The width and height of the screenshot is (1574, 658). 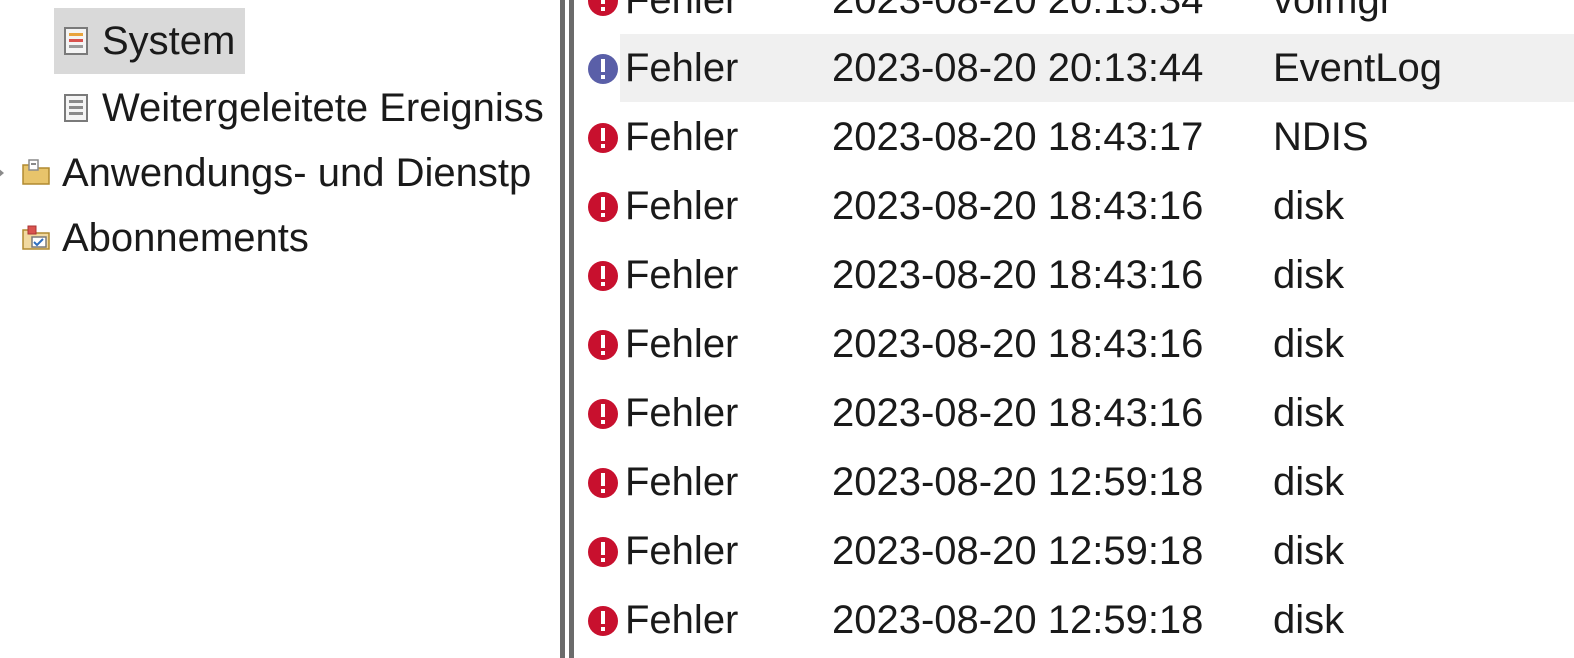 I want to click on pane-splitter, so click(x=569, y=329).